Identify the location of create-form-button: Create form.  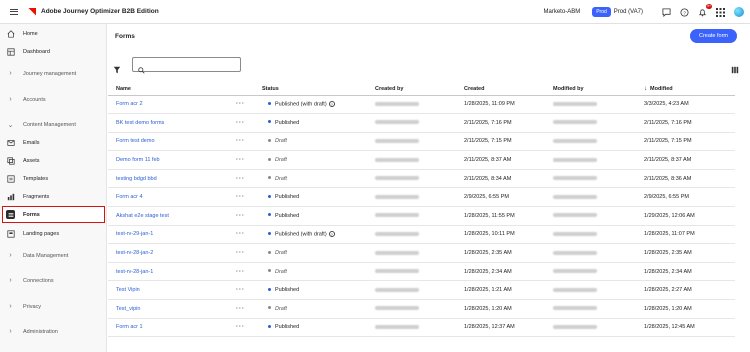
(713, 36).